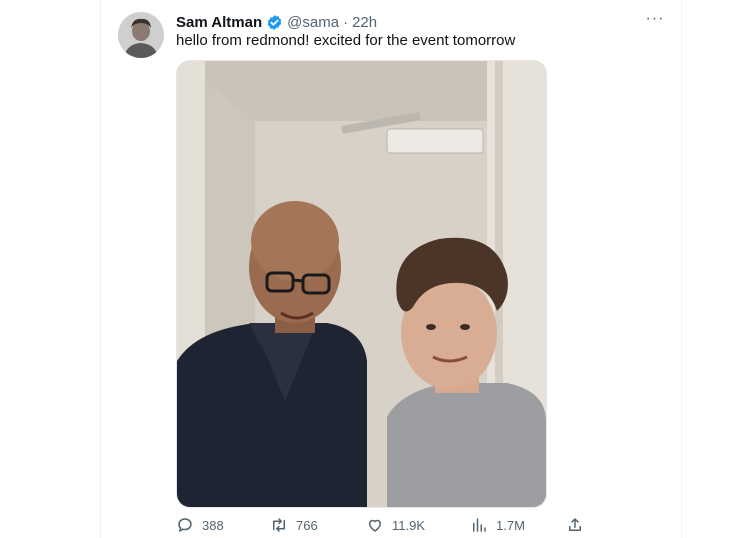 This screenshot has height=538, width=750. What do you see at coordinates (655, 20) in the screenshot?
I see `more-options-icon: ···` at bounding box center [655, 20].